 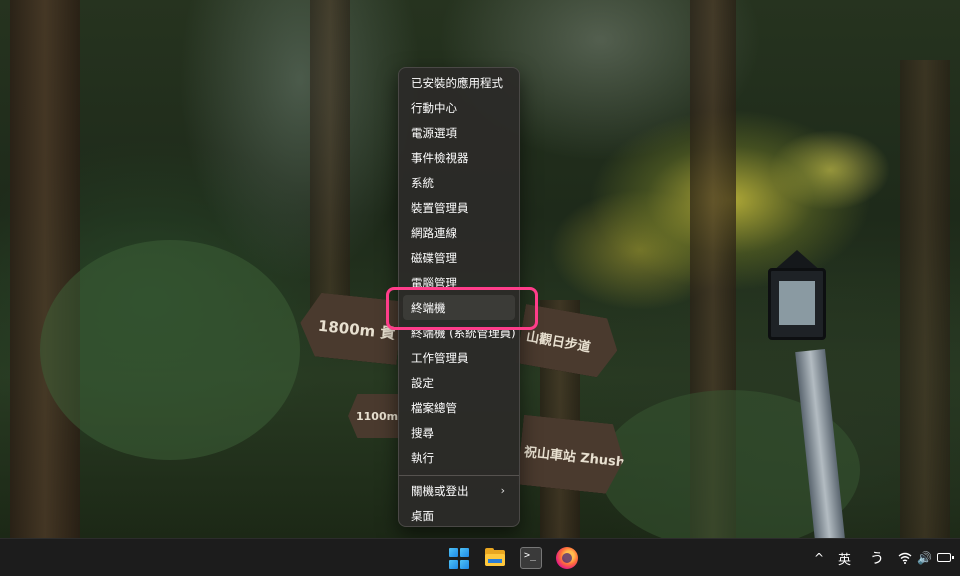 What do you see at coordinates (459, 475) in the screenshot?
I see `menu-separator` at bounding box center [459, 475].